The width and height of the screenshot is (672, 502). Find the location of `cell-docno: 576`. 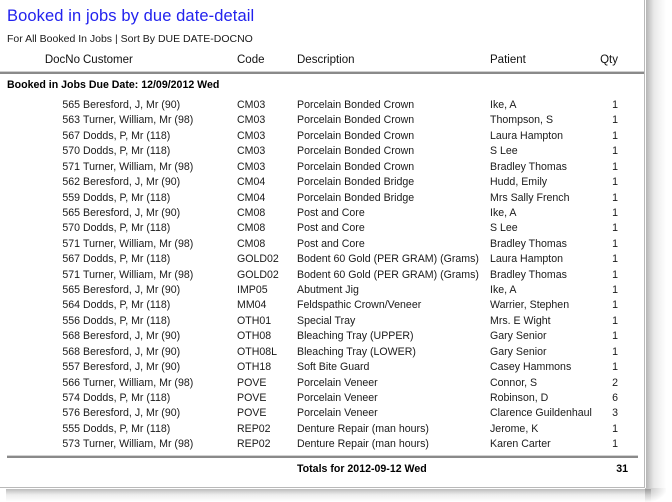

cell-docno: 576 is located at coordinates (71, 413).